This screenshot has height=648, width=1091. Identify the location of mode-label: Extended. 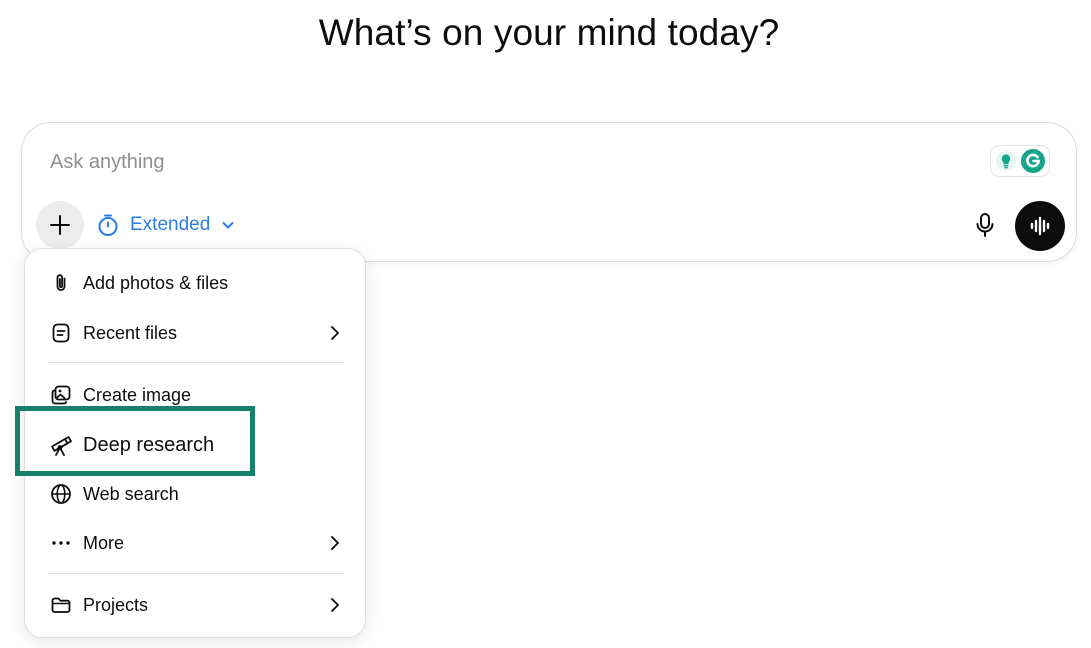
(170, 224).